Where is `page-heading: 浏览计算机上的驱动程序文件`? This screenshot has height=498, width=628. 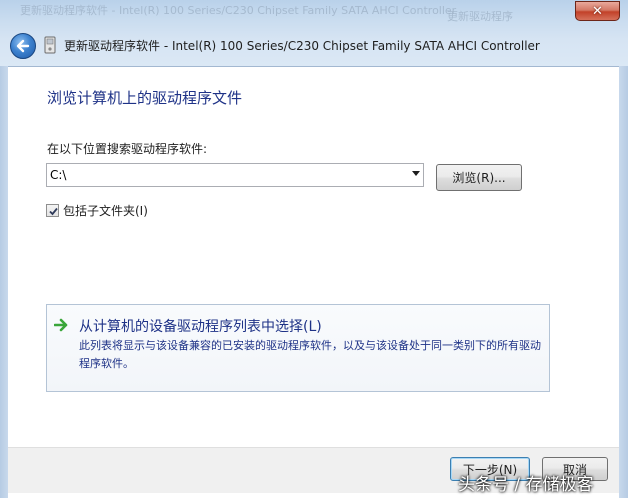
page-heading: 浏览计算机上的驱动程序文件 is located at coordinates (145, 98).